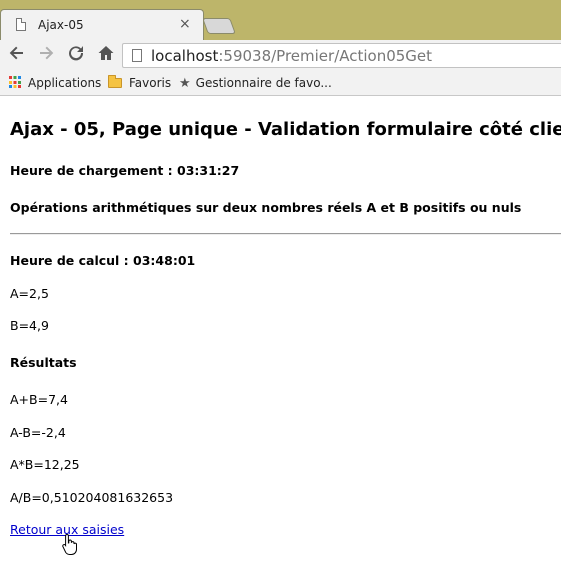  Describe the element at coordinates (45, 464) in the screenshot. I see `result-product: A*B=12,25` at that location.